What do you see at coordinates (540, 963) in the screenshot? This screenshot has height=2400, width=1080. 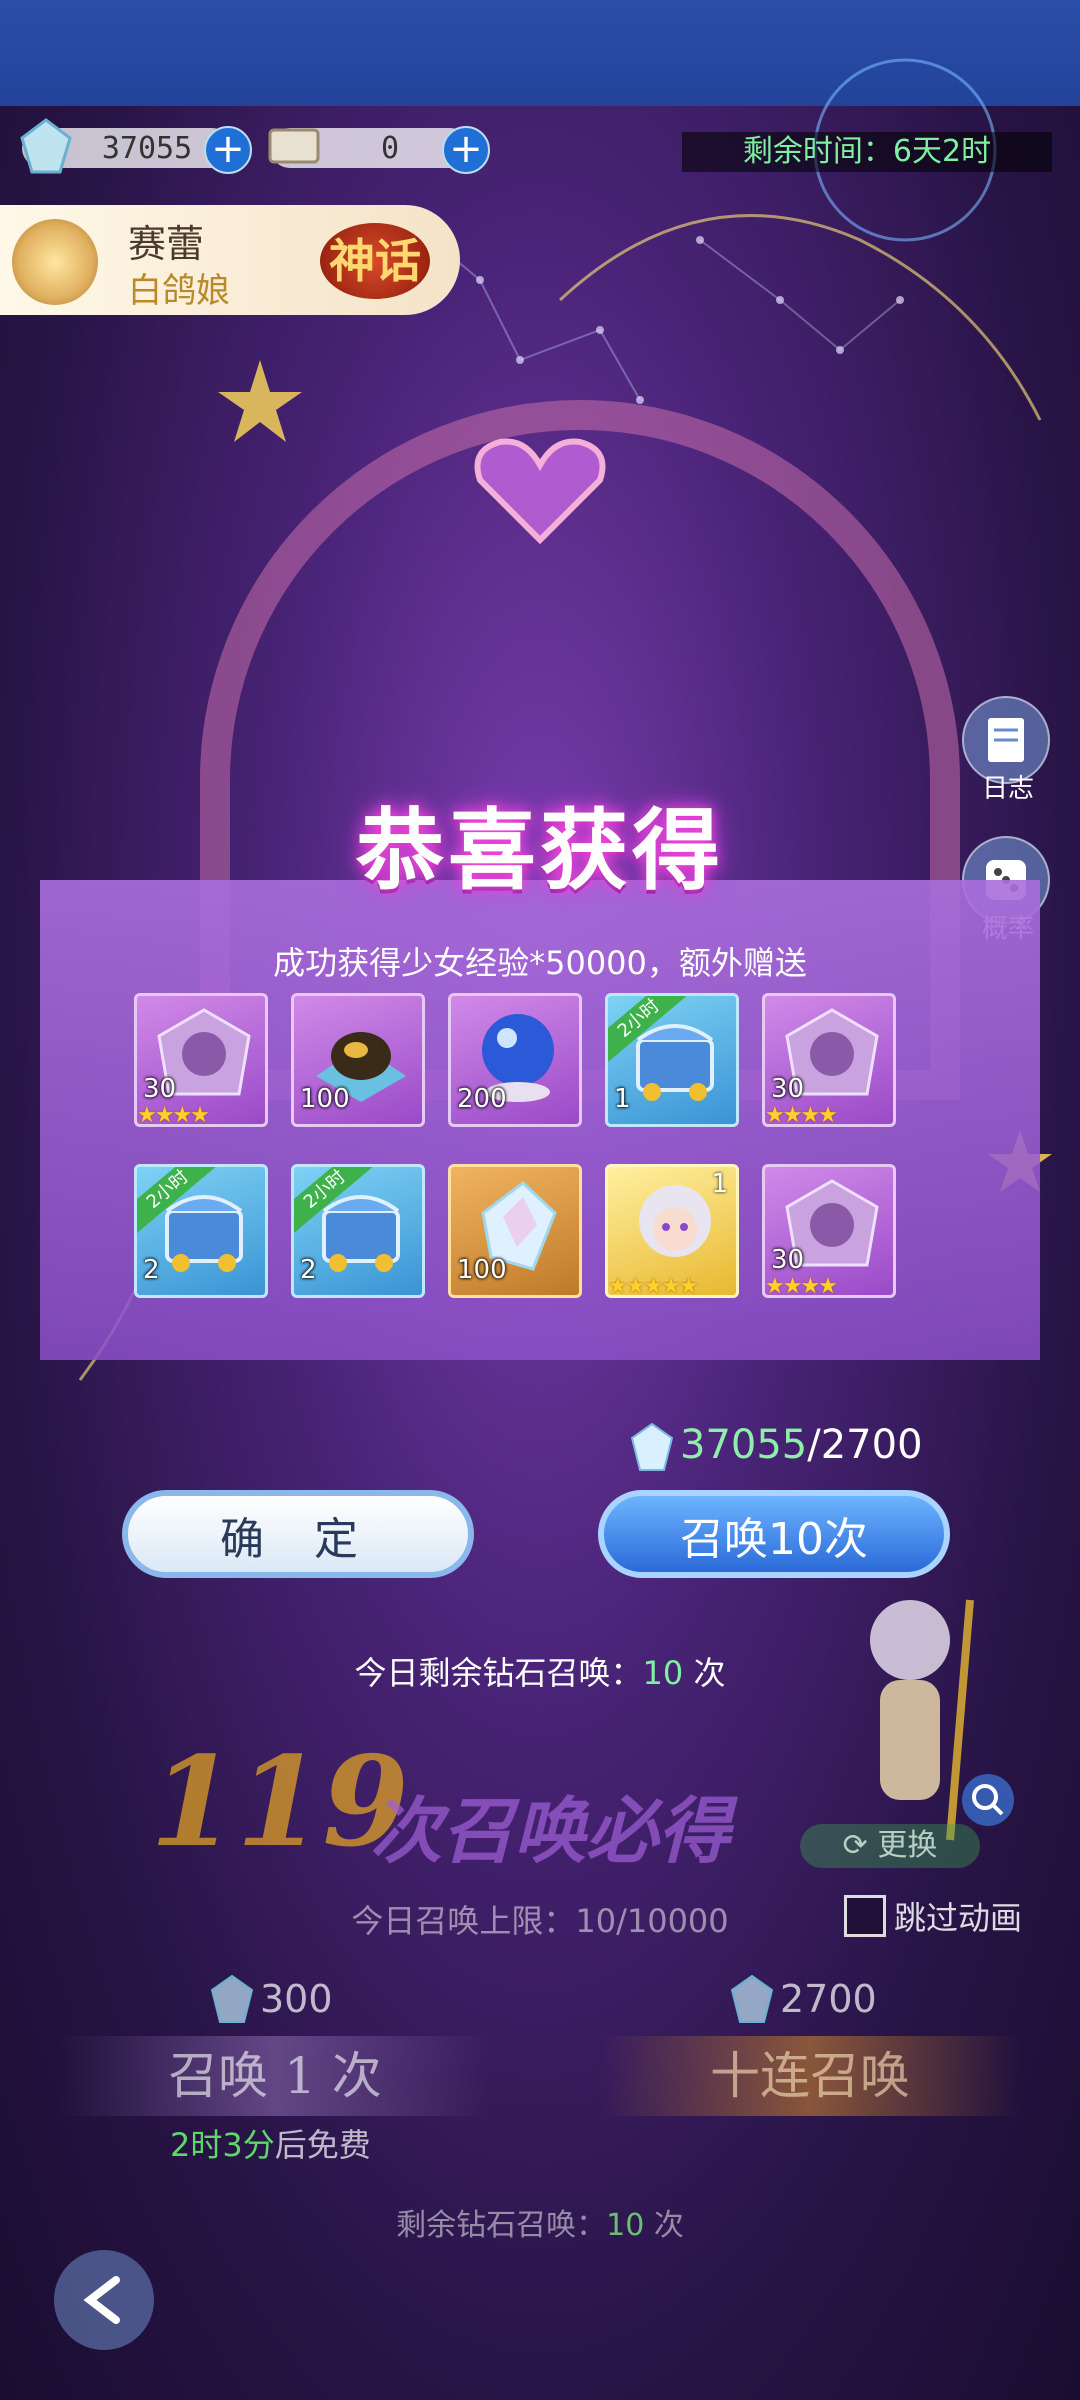 I see `popup-subtitle: 成功获得少女经验*50000，额外赠送` at bounding box center [540, 963].